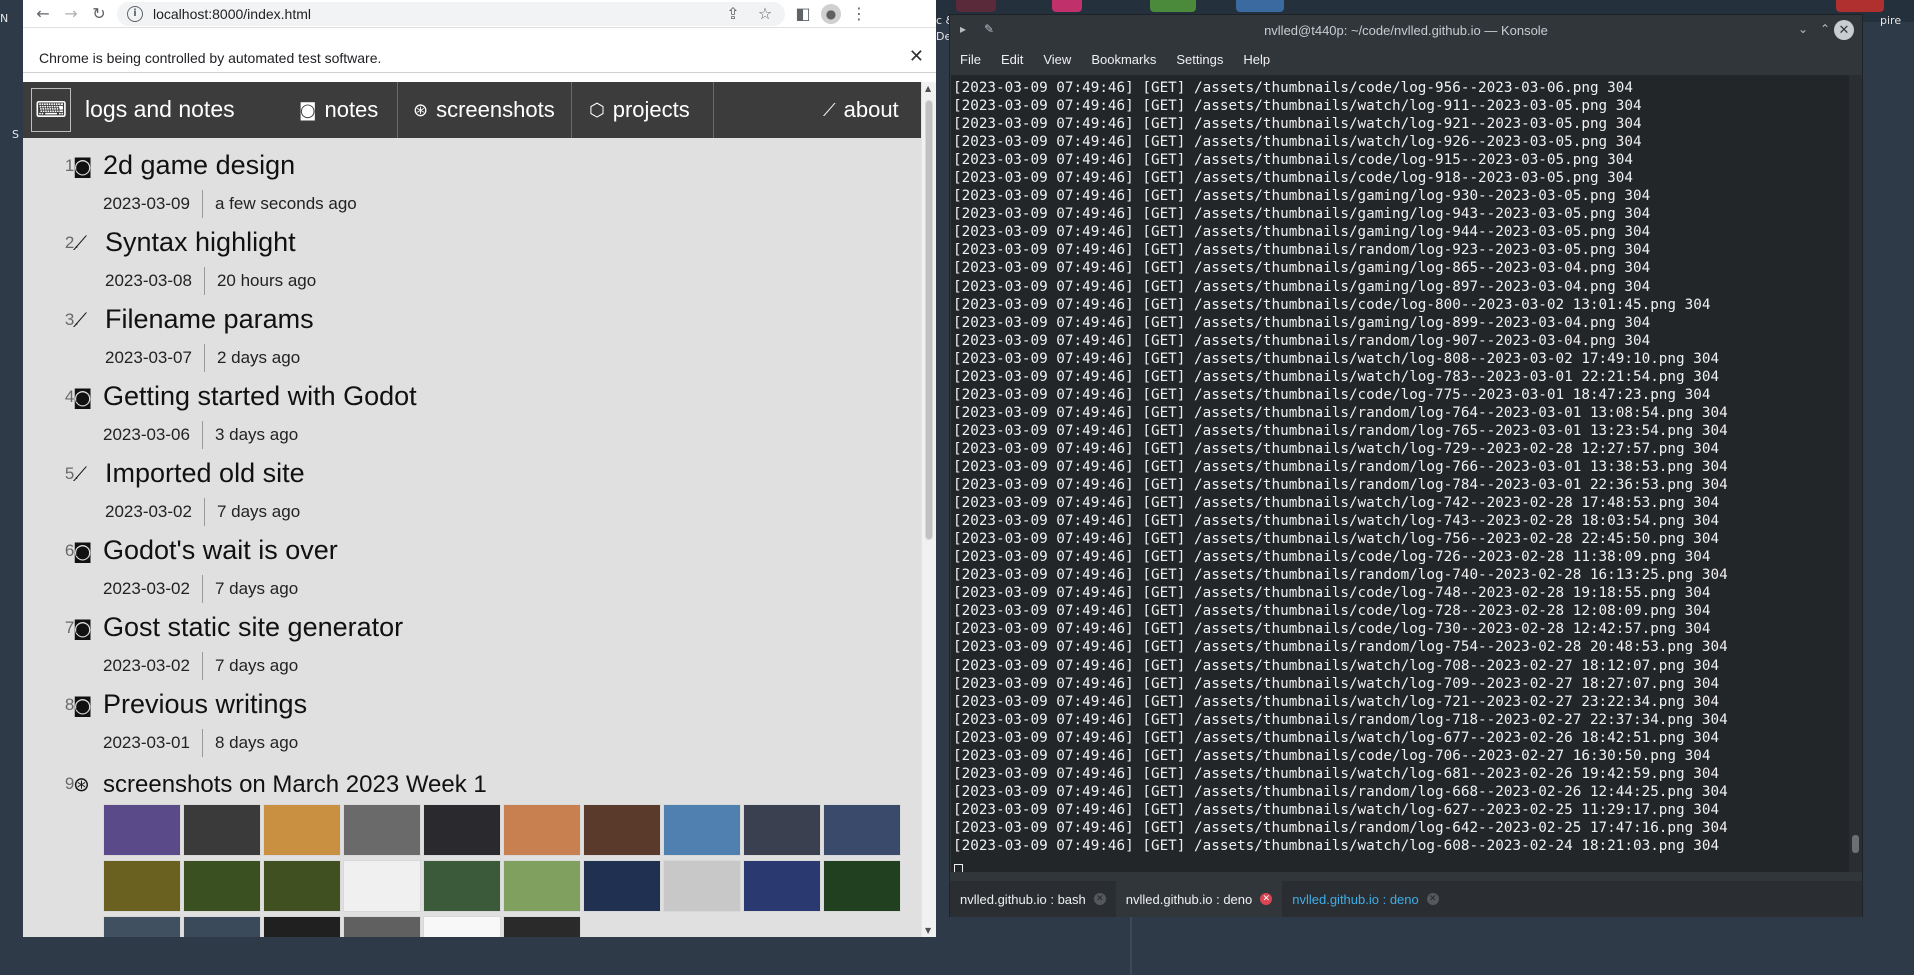  I want to click on share-icon: ⇪, so click(733, 14).